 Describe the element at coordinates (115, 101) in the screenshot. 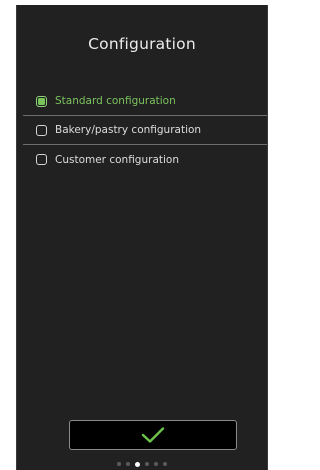

I see `option-label: Standard configuration` at that location.